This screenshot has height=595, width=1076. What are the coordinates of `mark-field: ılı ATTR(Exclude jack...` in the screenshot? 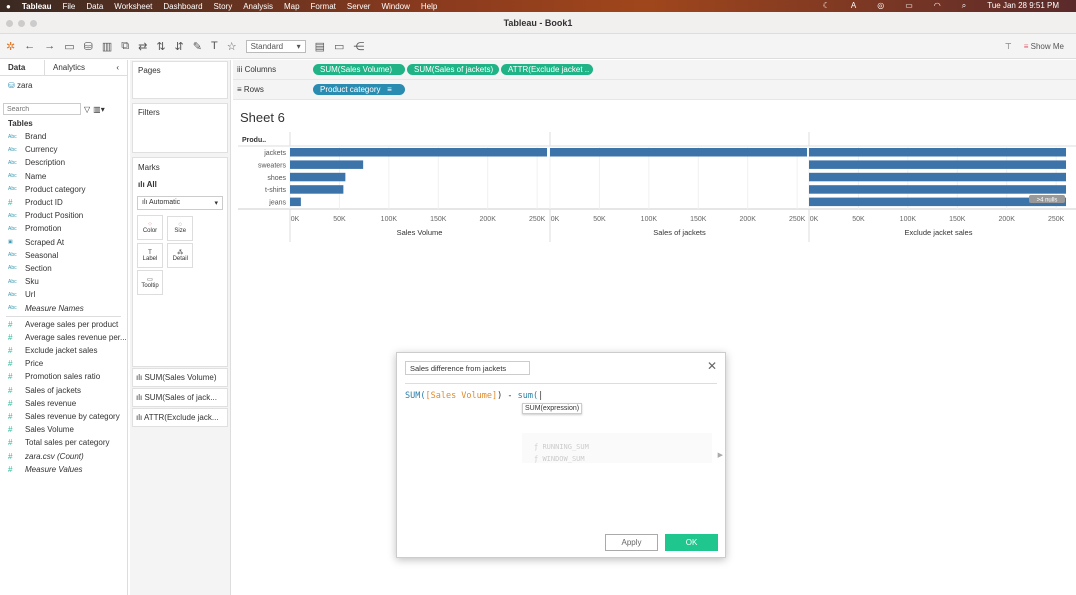 It's located at (180, 417).